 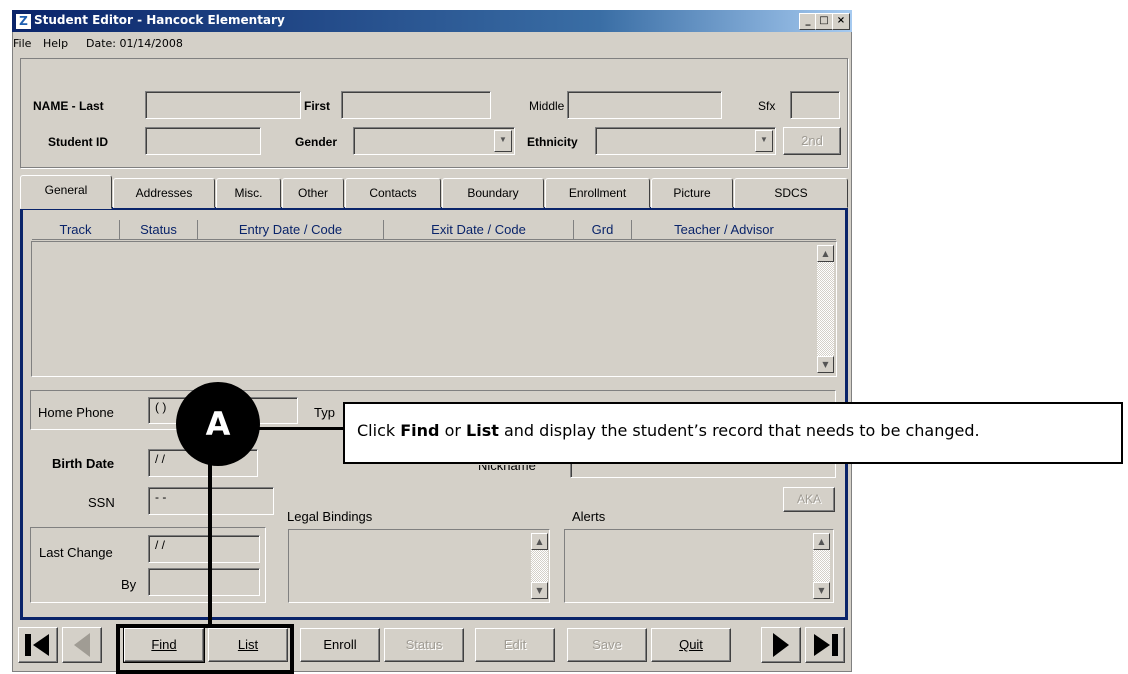 I want to click on menu-file: File, so click(x=22, y=43).